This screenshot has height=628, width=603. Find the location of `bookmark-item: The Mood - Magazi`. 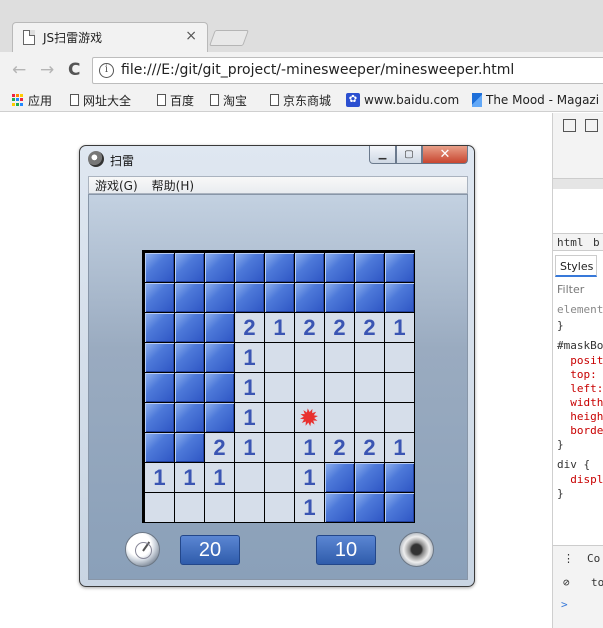

bookmark-item: The Mood - Magazi is located at coordinates (535, 100).